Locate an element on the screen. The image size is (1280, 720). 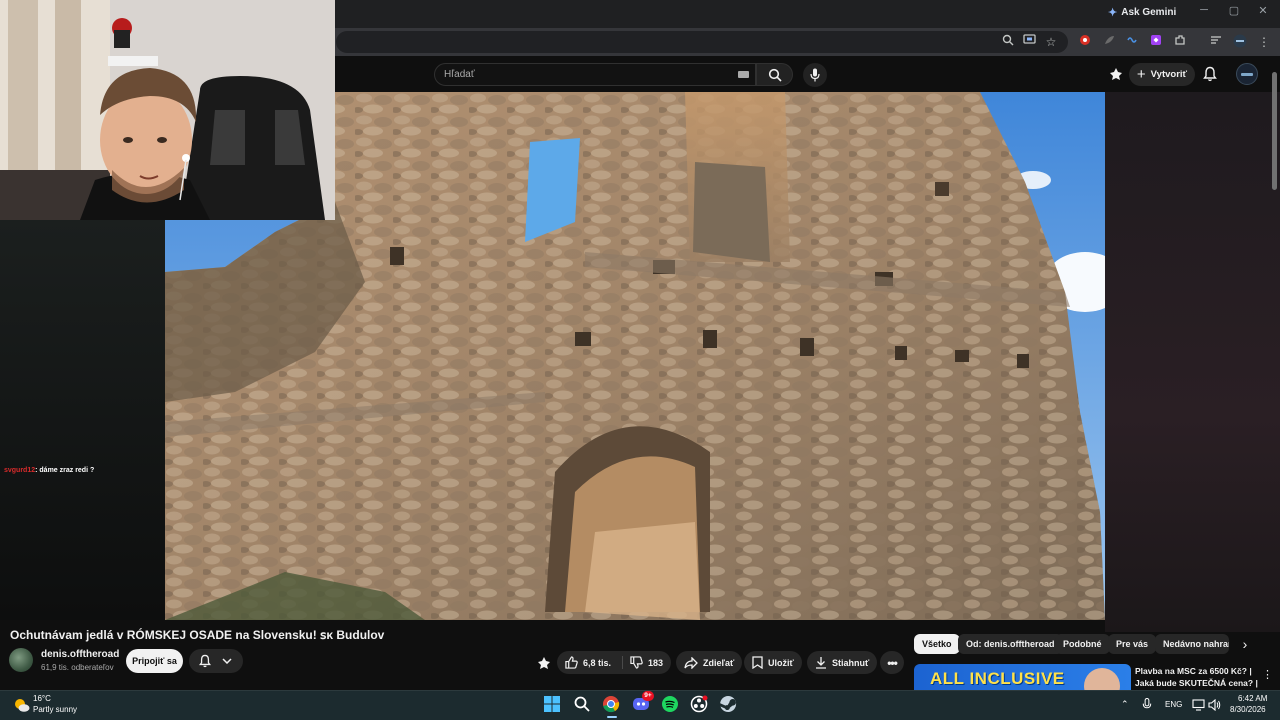
recommendation-thumbnail: ALL INCLUSIVE is located at coordinates (1022, 677).